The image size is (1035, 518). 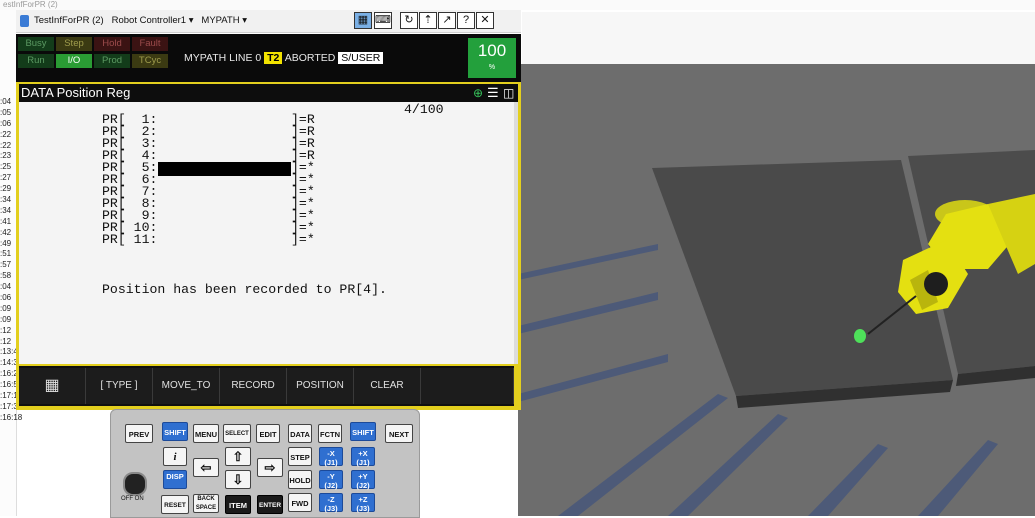 What do you see at coordinates (270, 467) in the screenshot?
I see `right-arrow-key: ⇨` at bounding box center [270, 467].